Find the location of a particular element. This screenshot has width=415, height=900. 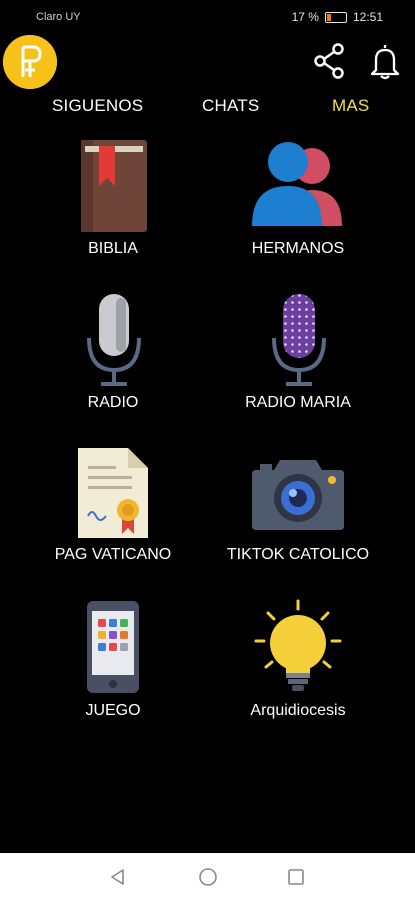

tile-hermanos: HERMANOS is located at coordinates (298, 209).